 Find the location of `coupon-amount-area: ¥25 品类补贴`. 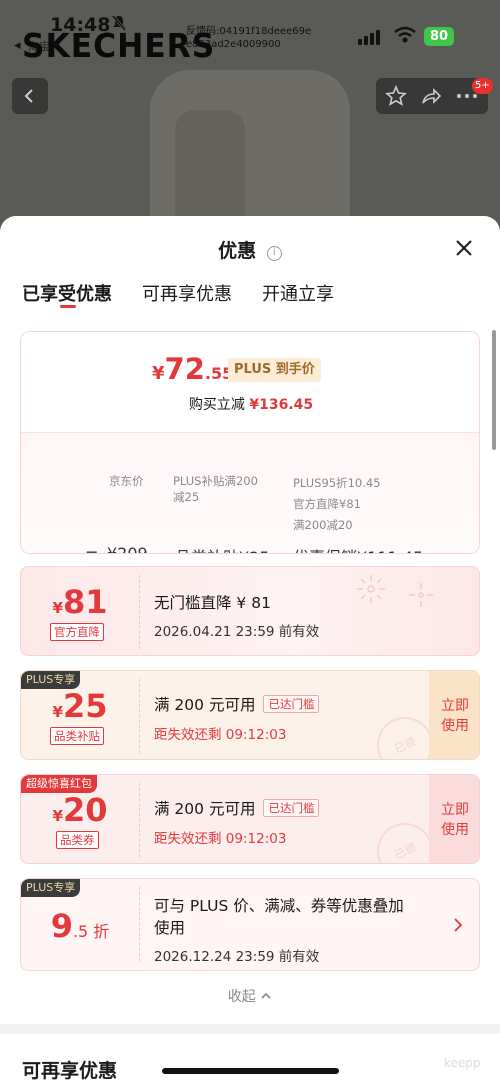

coupon-amount-area: ¥25 品类补贴 is located at coordinates (80, 715).